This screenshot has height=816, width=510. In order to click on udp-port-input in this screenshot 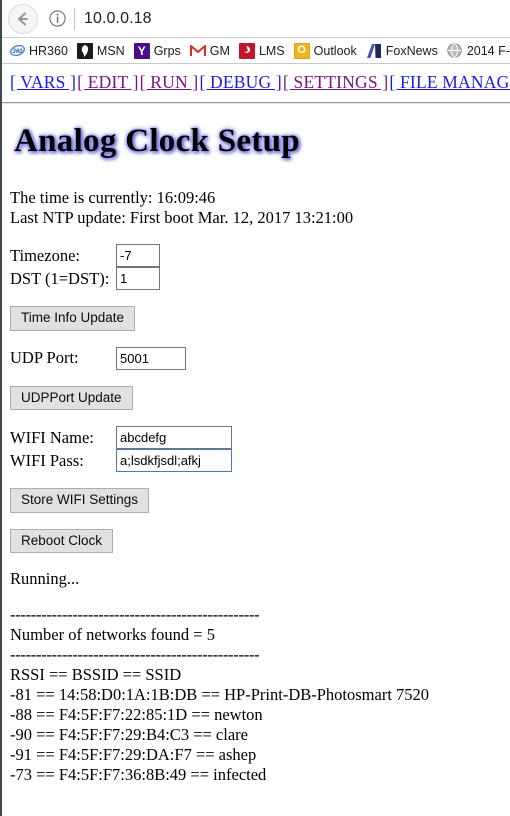, I will do `click(151, 358)`.